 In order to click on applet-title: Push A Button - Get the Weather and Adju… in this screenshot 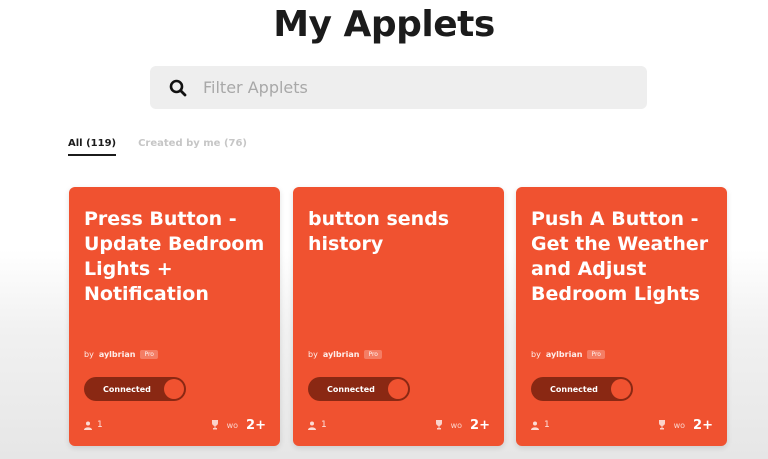, I will do `click(620, 256)`.